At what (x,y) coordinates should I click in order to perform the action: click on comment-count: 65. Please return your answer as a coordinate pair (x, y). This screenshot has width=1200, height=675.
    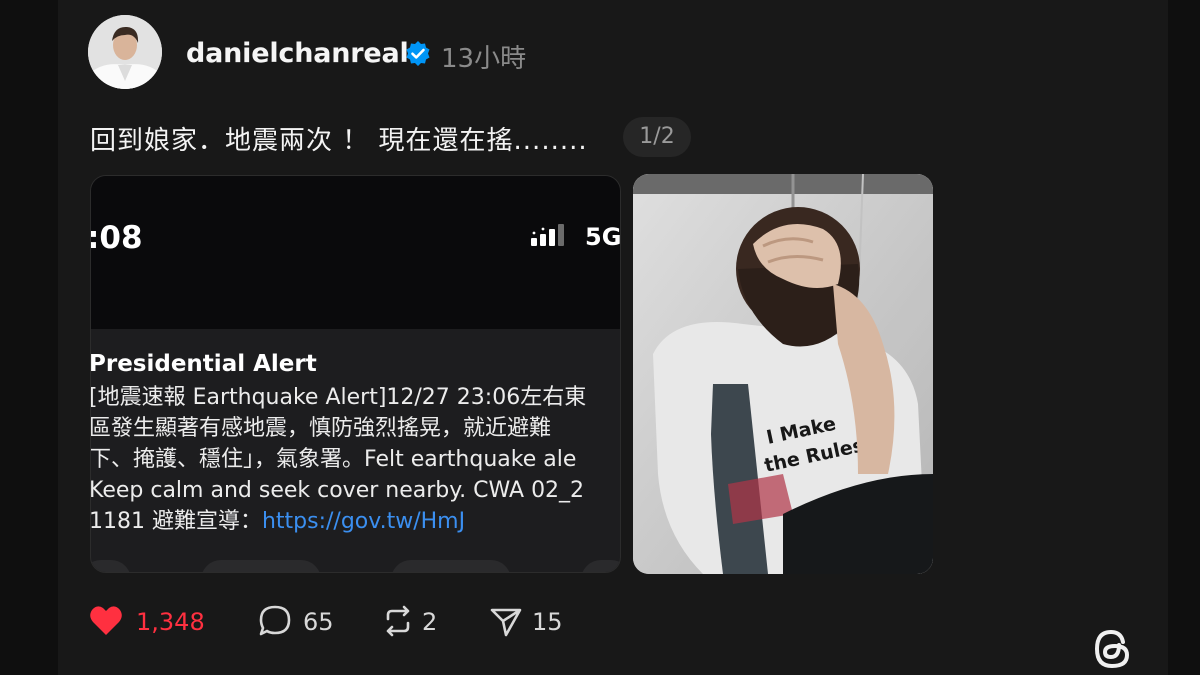
    Looking at the image, I should click on (318, 622).